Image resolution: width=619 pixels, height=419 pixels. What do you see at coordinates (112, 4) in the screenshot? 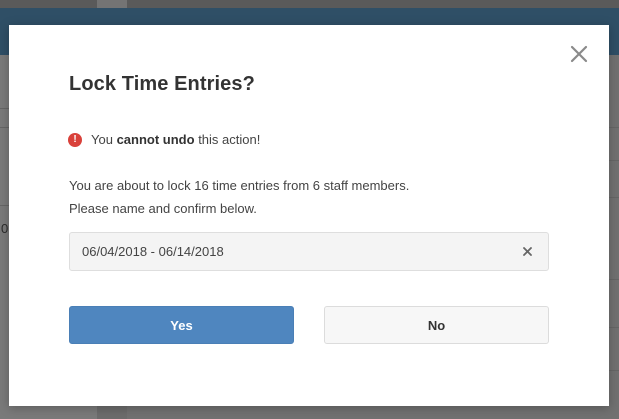
I see `app-top-bar-segment` at bounding box center [112, 4].